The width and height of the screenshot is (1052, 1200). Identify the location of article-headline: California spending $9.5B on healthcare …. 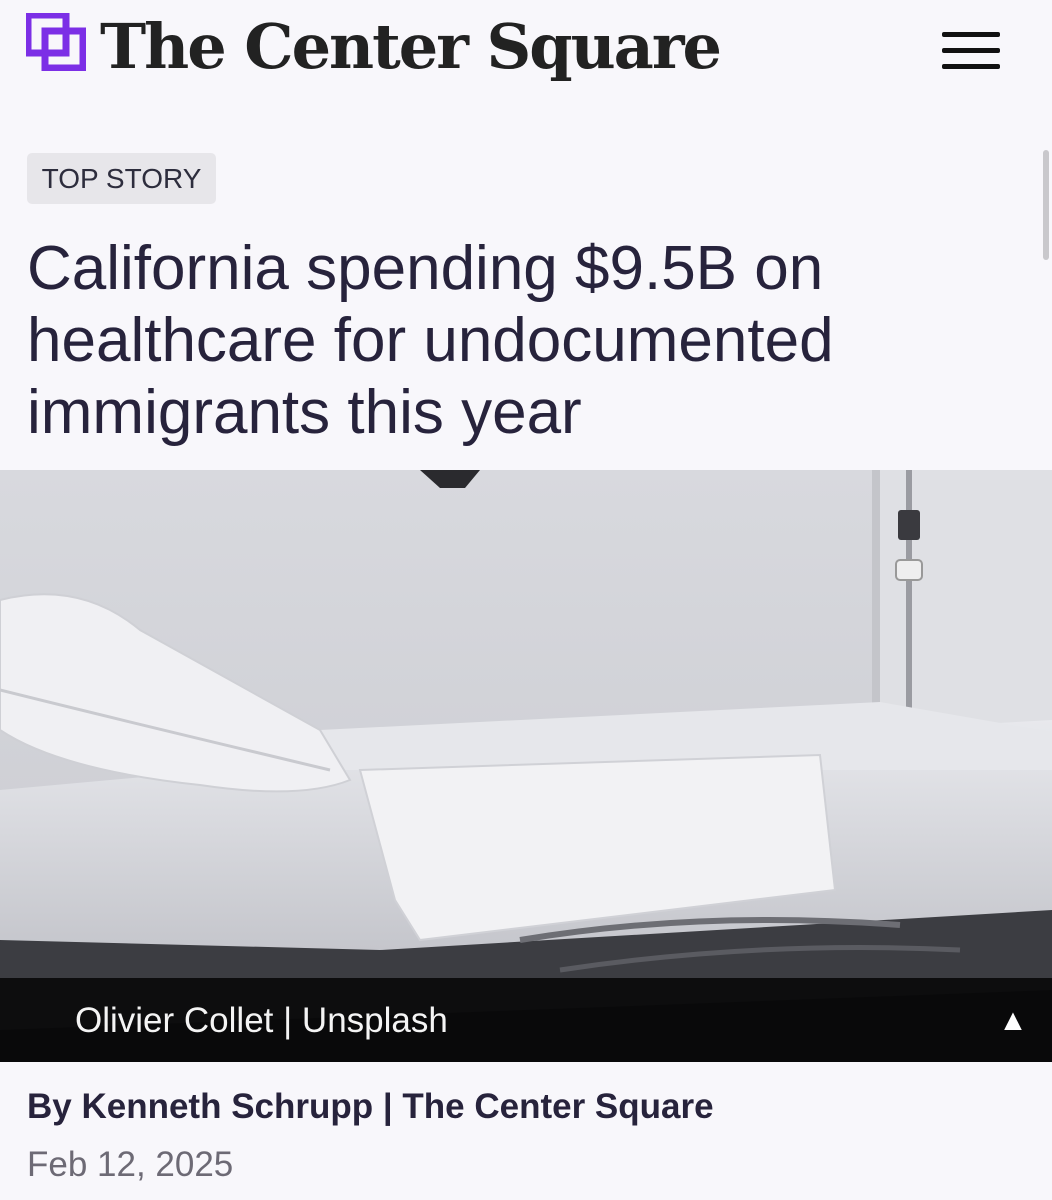
(430, 340).